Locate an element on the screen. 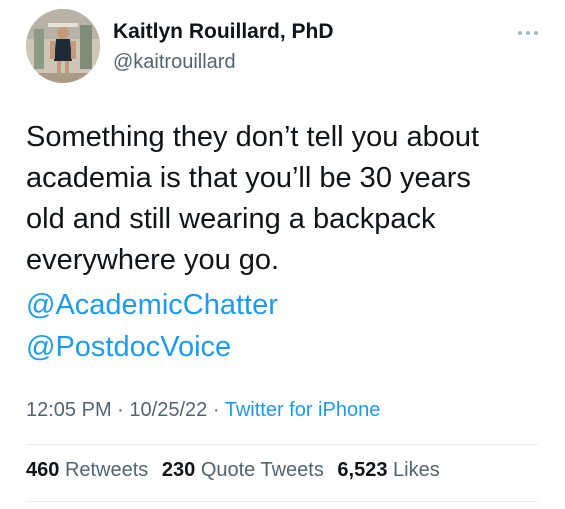 The image size is (565, 509). tweet-source: Twitter for iPhone is located at coordinates (303, 410).